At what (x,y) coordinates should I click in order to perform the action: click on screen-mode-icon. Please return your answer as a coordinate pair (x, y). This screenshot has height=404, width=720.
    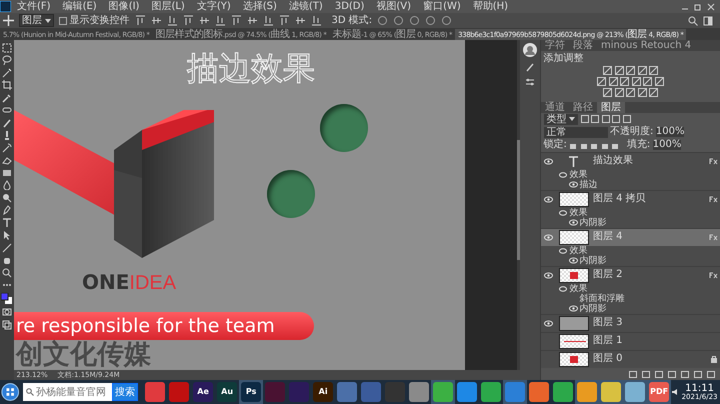
    Looking at the image, I should click on (7, 325).